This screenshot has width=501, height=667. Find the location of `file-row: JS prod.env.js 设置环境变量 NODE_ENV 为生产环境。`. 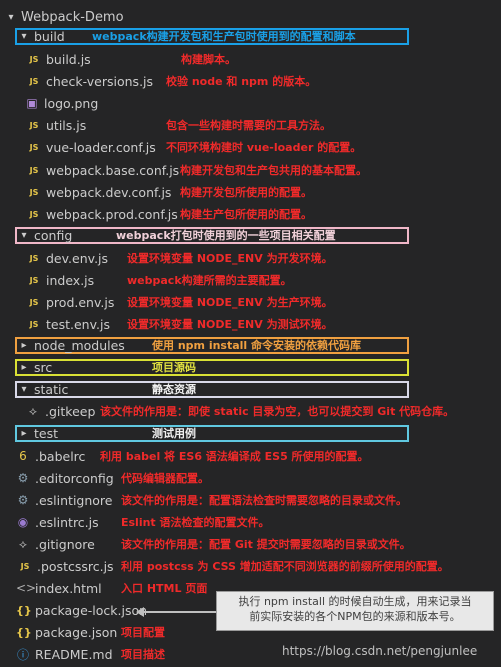

file-row: JS prod.env.js 设置环境变量 NODE_ENV 为生产环境。 is located at coordinates (250, 302).